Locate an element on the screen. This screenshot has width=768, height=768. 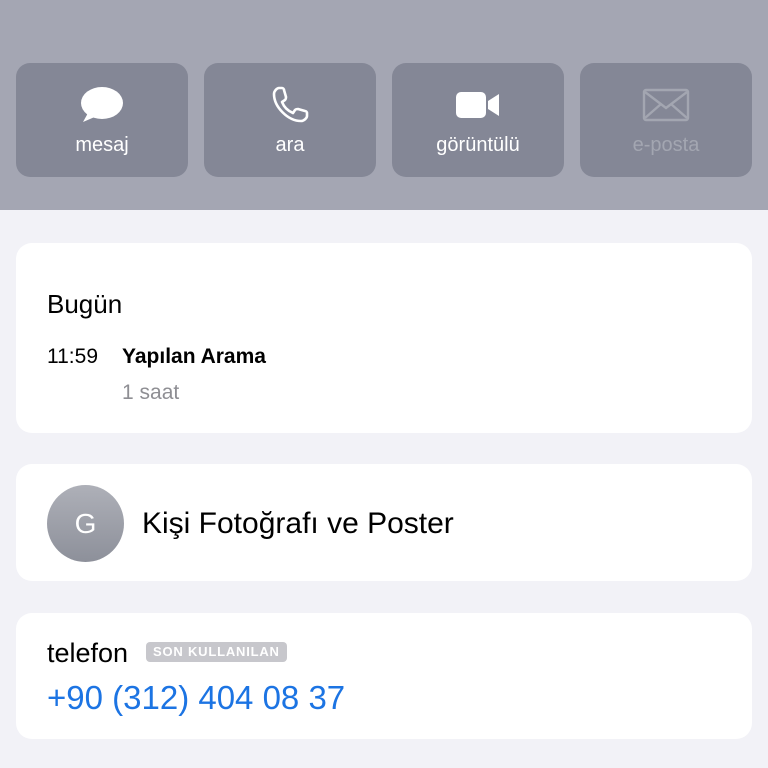
message-button: mesaj is located at coordinates (102, 120).